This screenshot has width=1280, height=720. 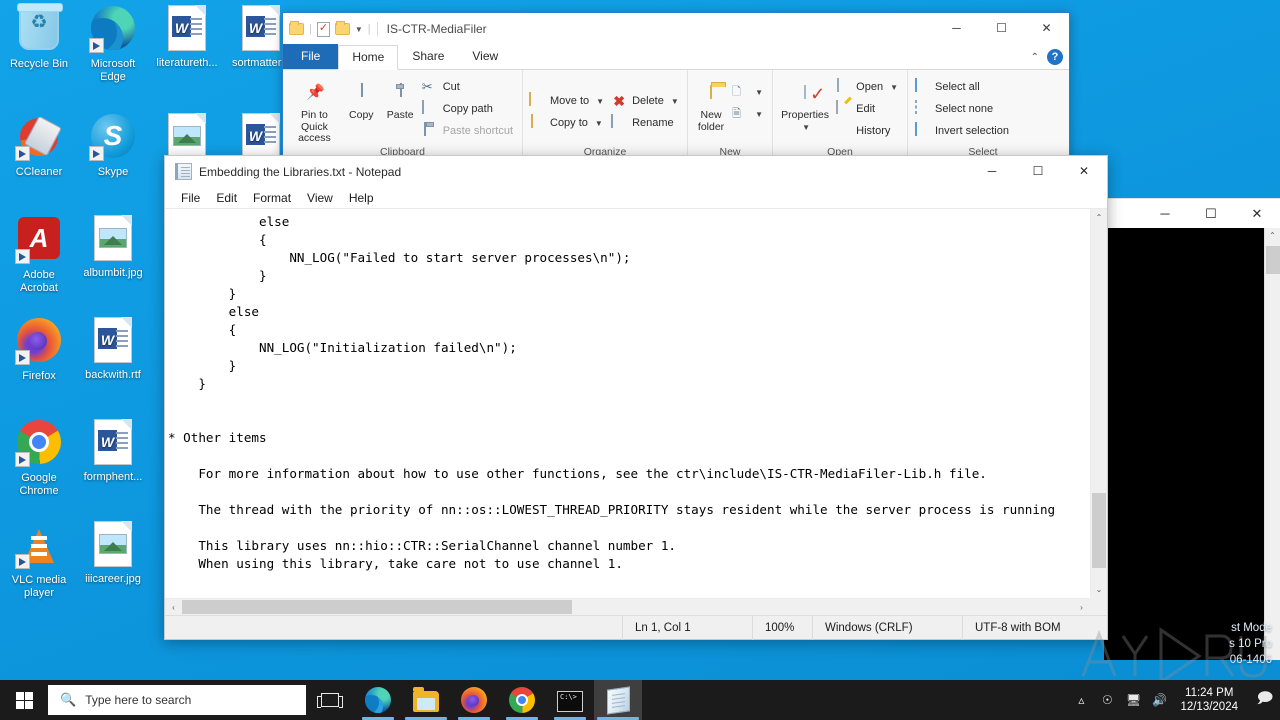 I want to click on explorer-titlebar: | ▼ | IS-CTR-MediaFiler ─ ☐ ✕, so click(x=676, y=29).